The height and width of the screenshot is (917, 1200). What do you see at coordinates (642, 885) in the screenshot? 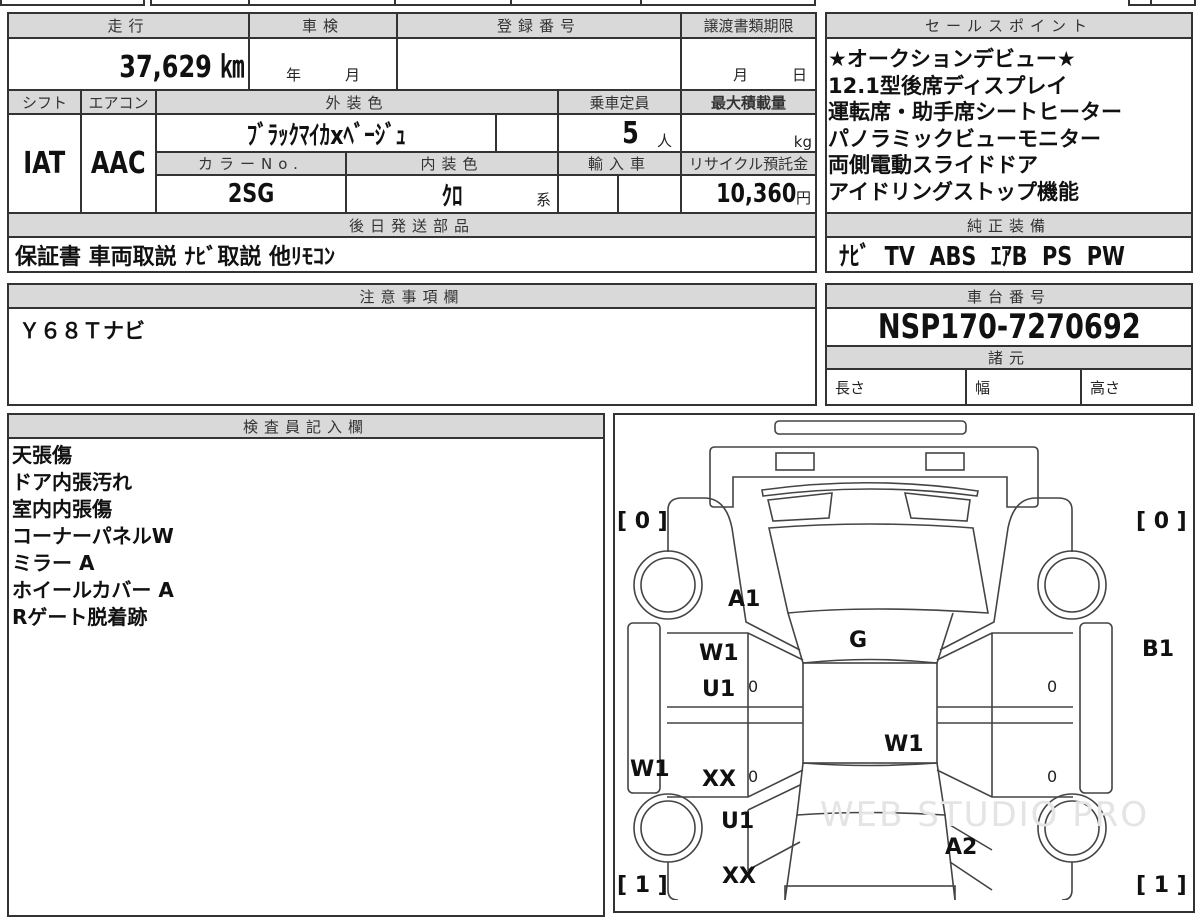
I see `tire-rear-left: [ 1 ]` at bounding box center [642, 885].